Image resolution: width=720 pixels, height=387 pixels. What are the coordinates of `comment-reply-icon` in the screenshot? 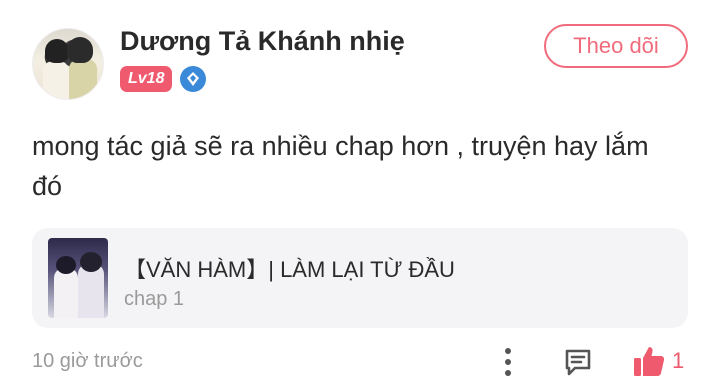 It's located at (578, 362).